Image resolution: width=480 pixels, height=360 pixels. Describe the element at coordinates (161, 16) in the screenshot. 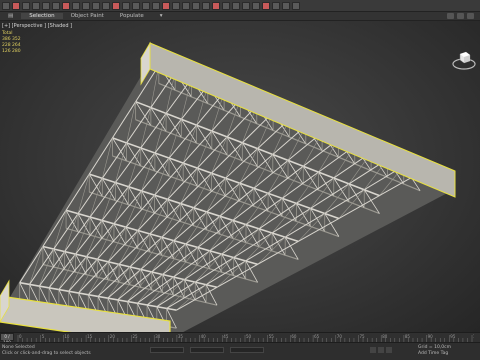

I see `ribbon-dropdown-icon: ▾` at that location.